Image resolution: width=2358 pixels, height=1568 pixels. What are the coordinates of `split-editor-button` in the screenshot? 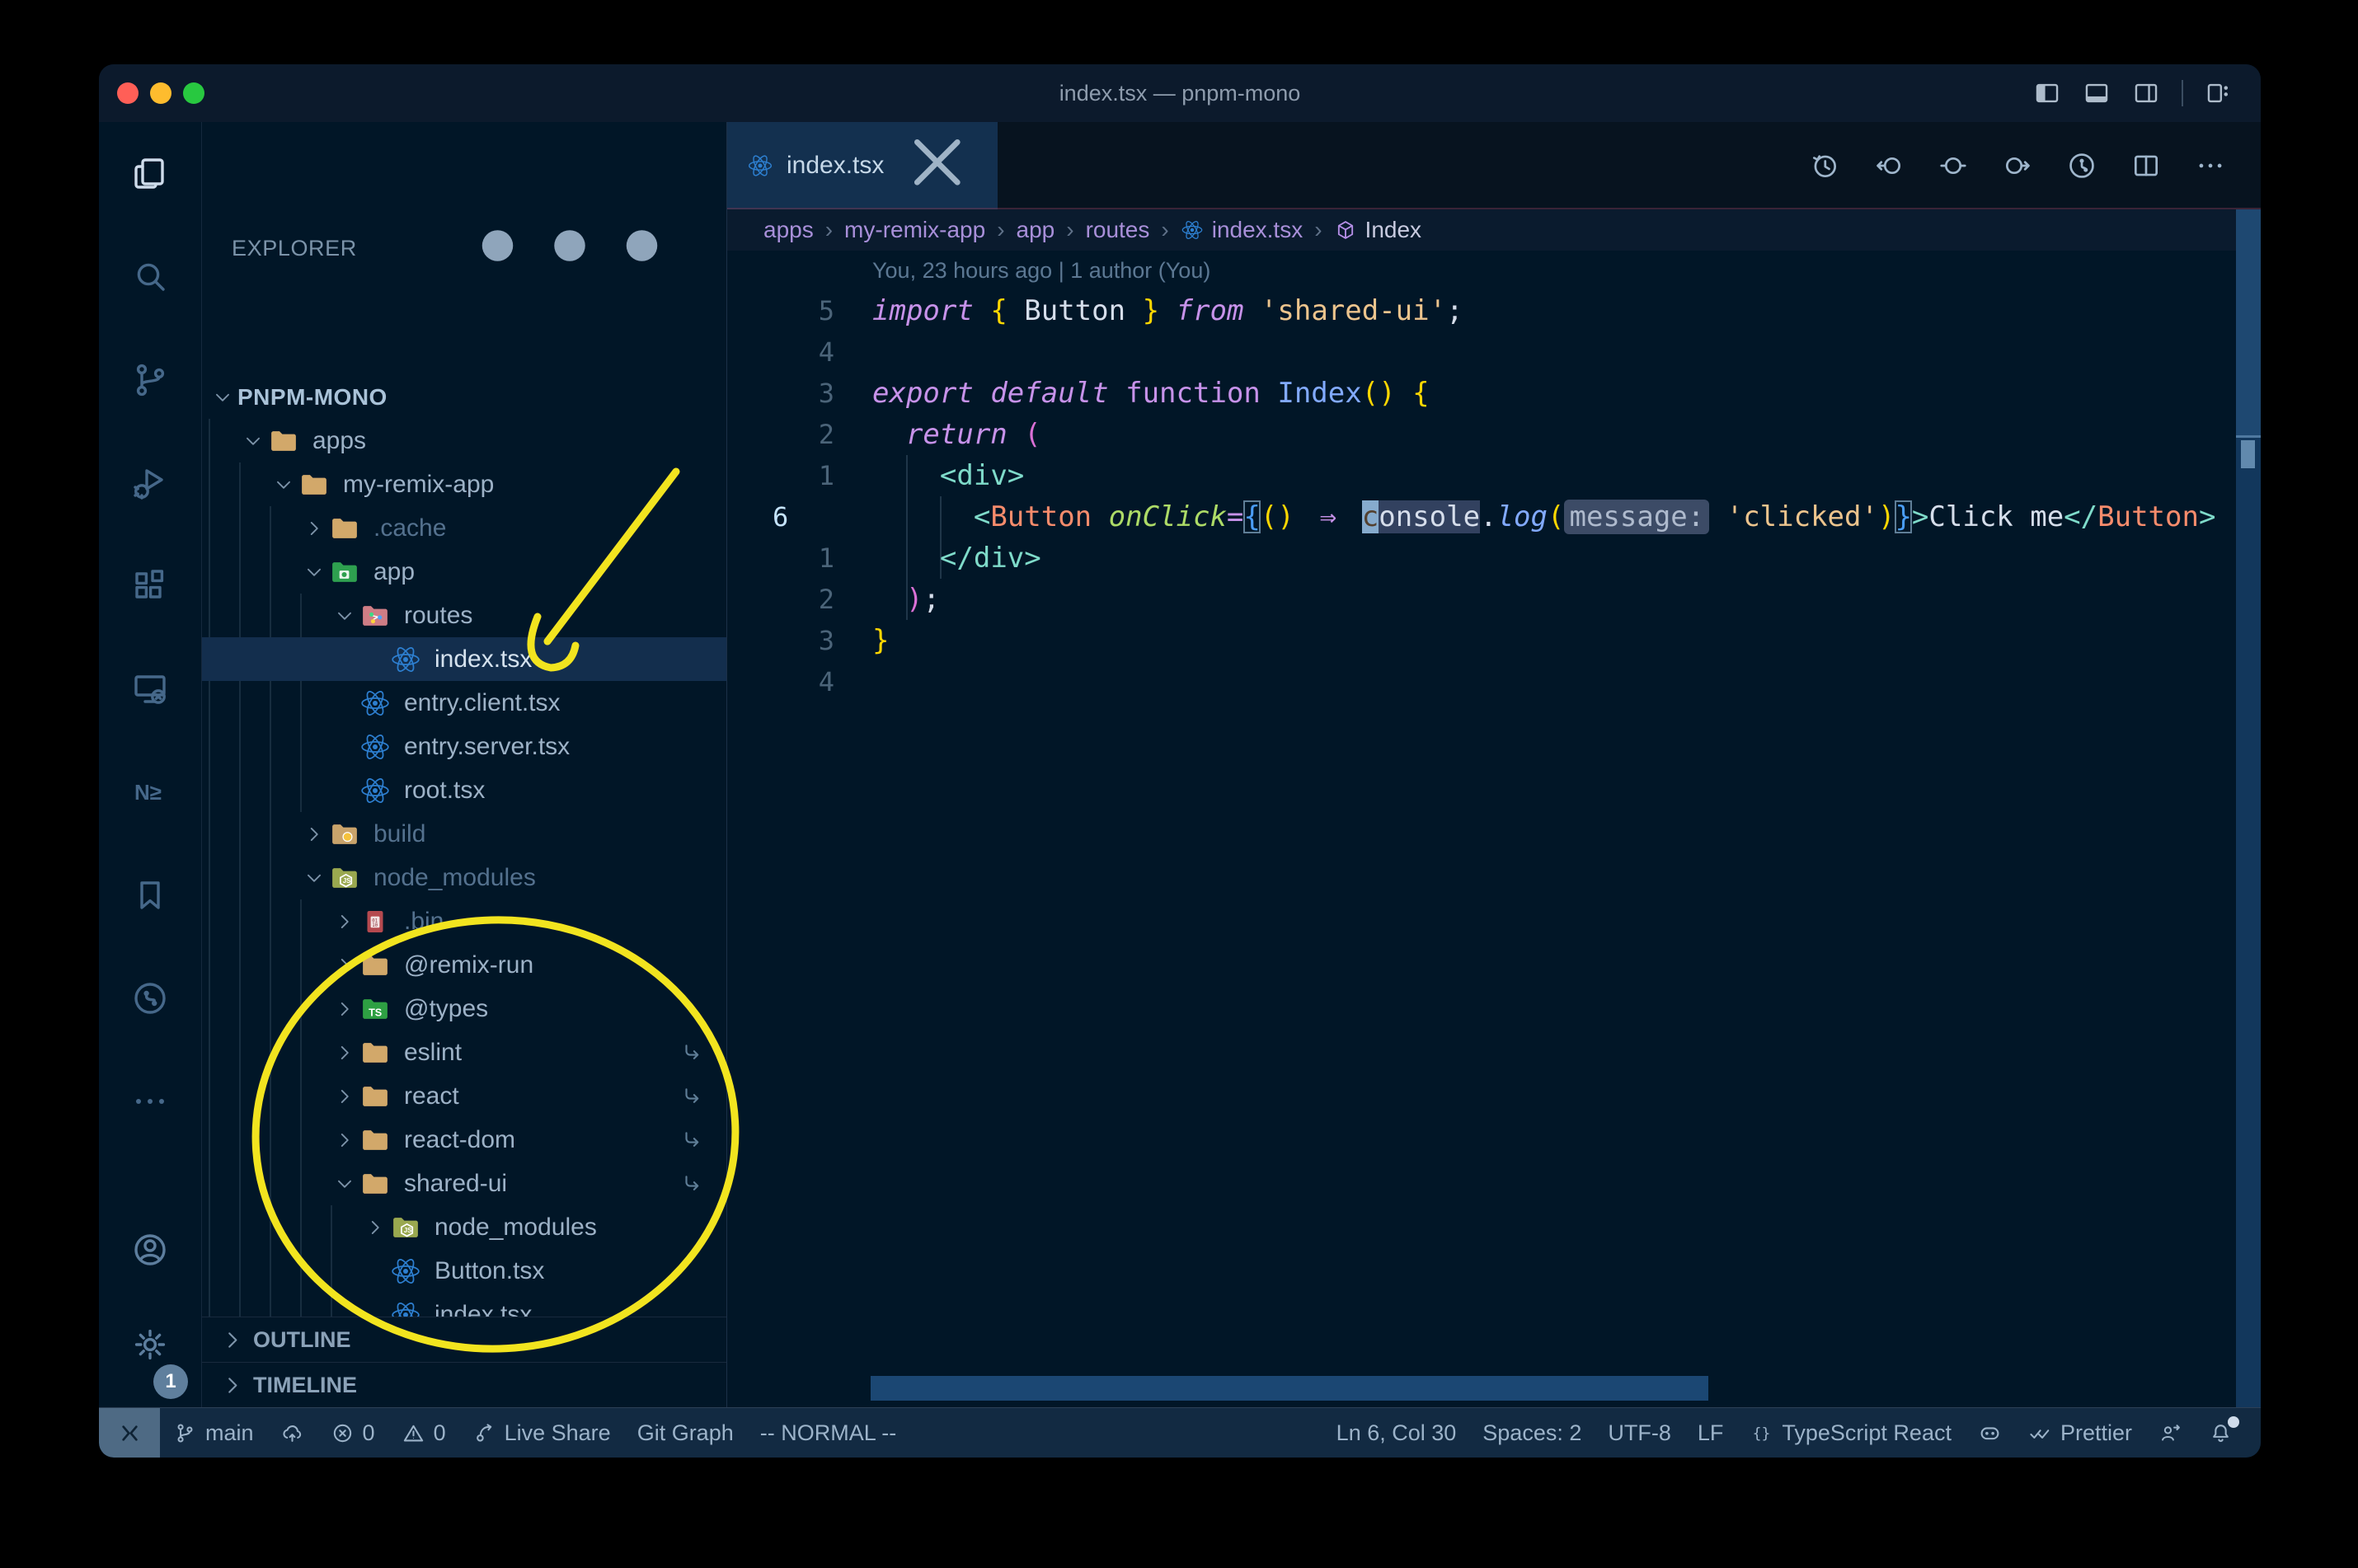 It's located at (2146, 165).